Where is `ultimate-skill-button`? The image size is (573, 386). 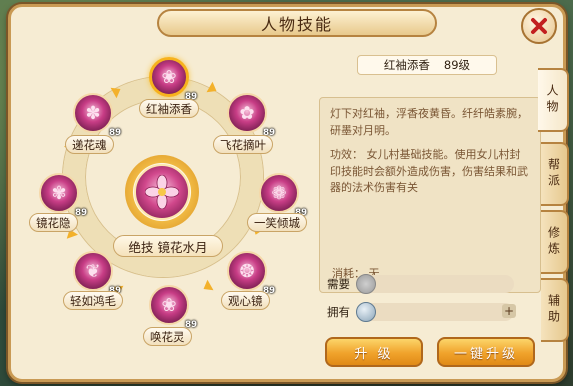
ultimate-skill-button is located at coordinates (162, 192).